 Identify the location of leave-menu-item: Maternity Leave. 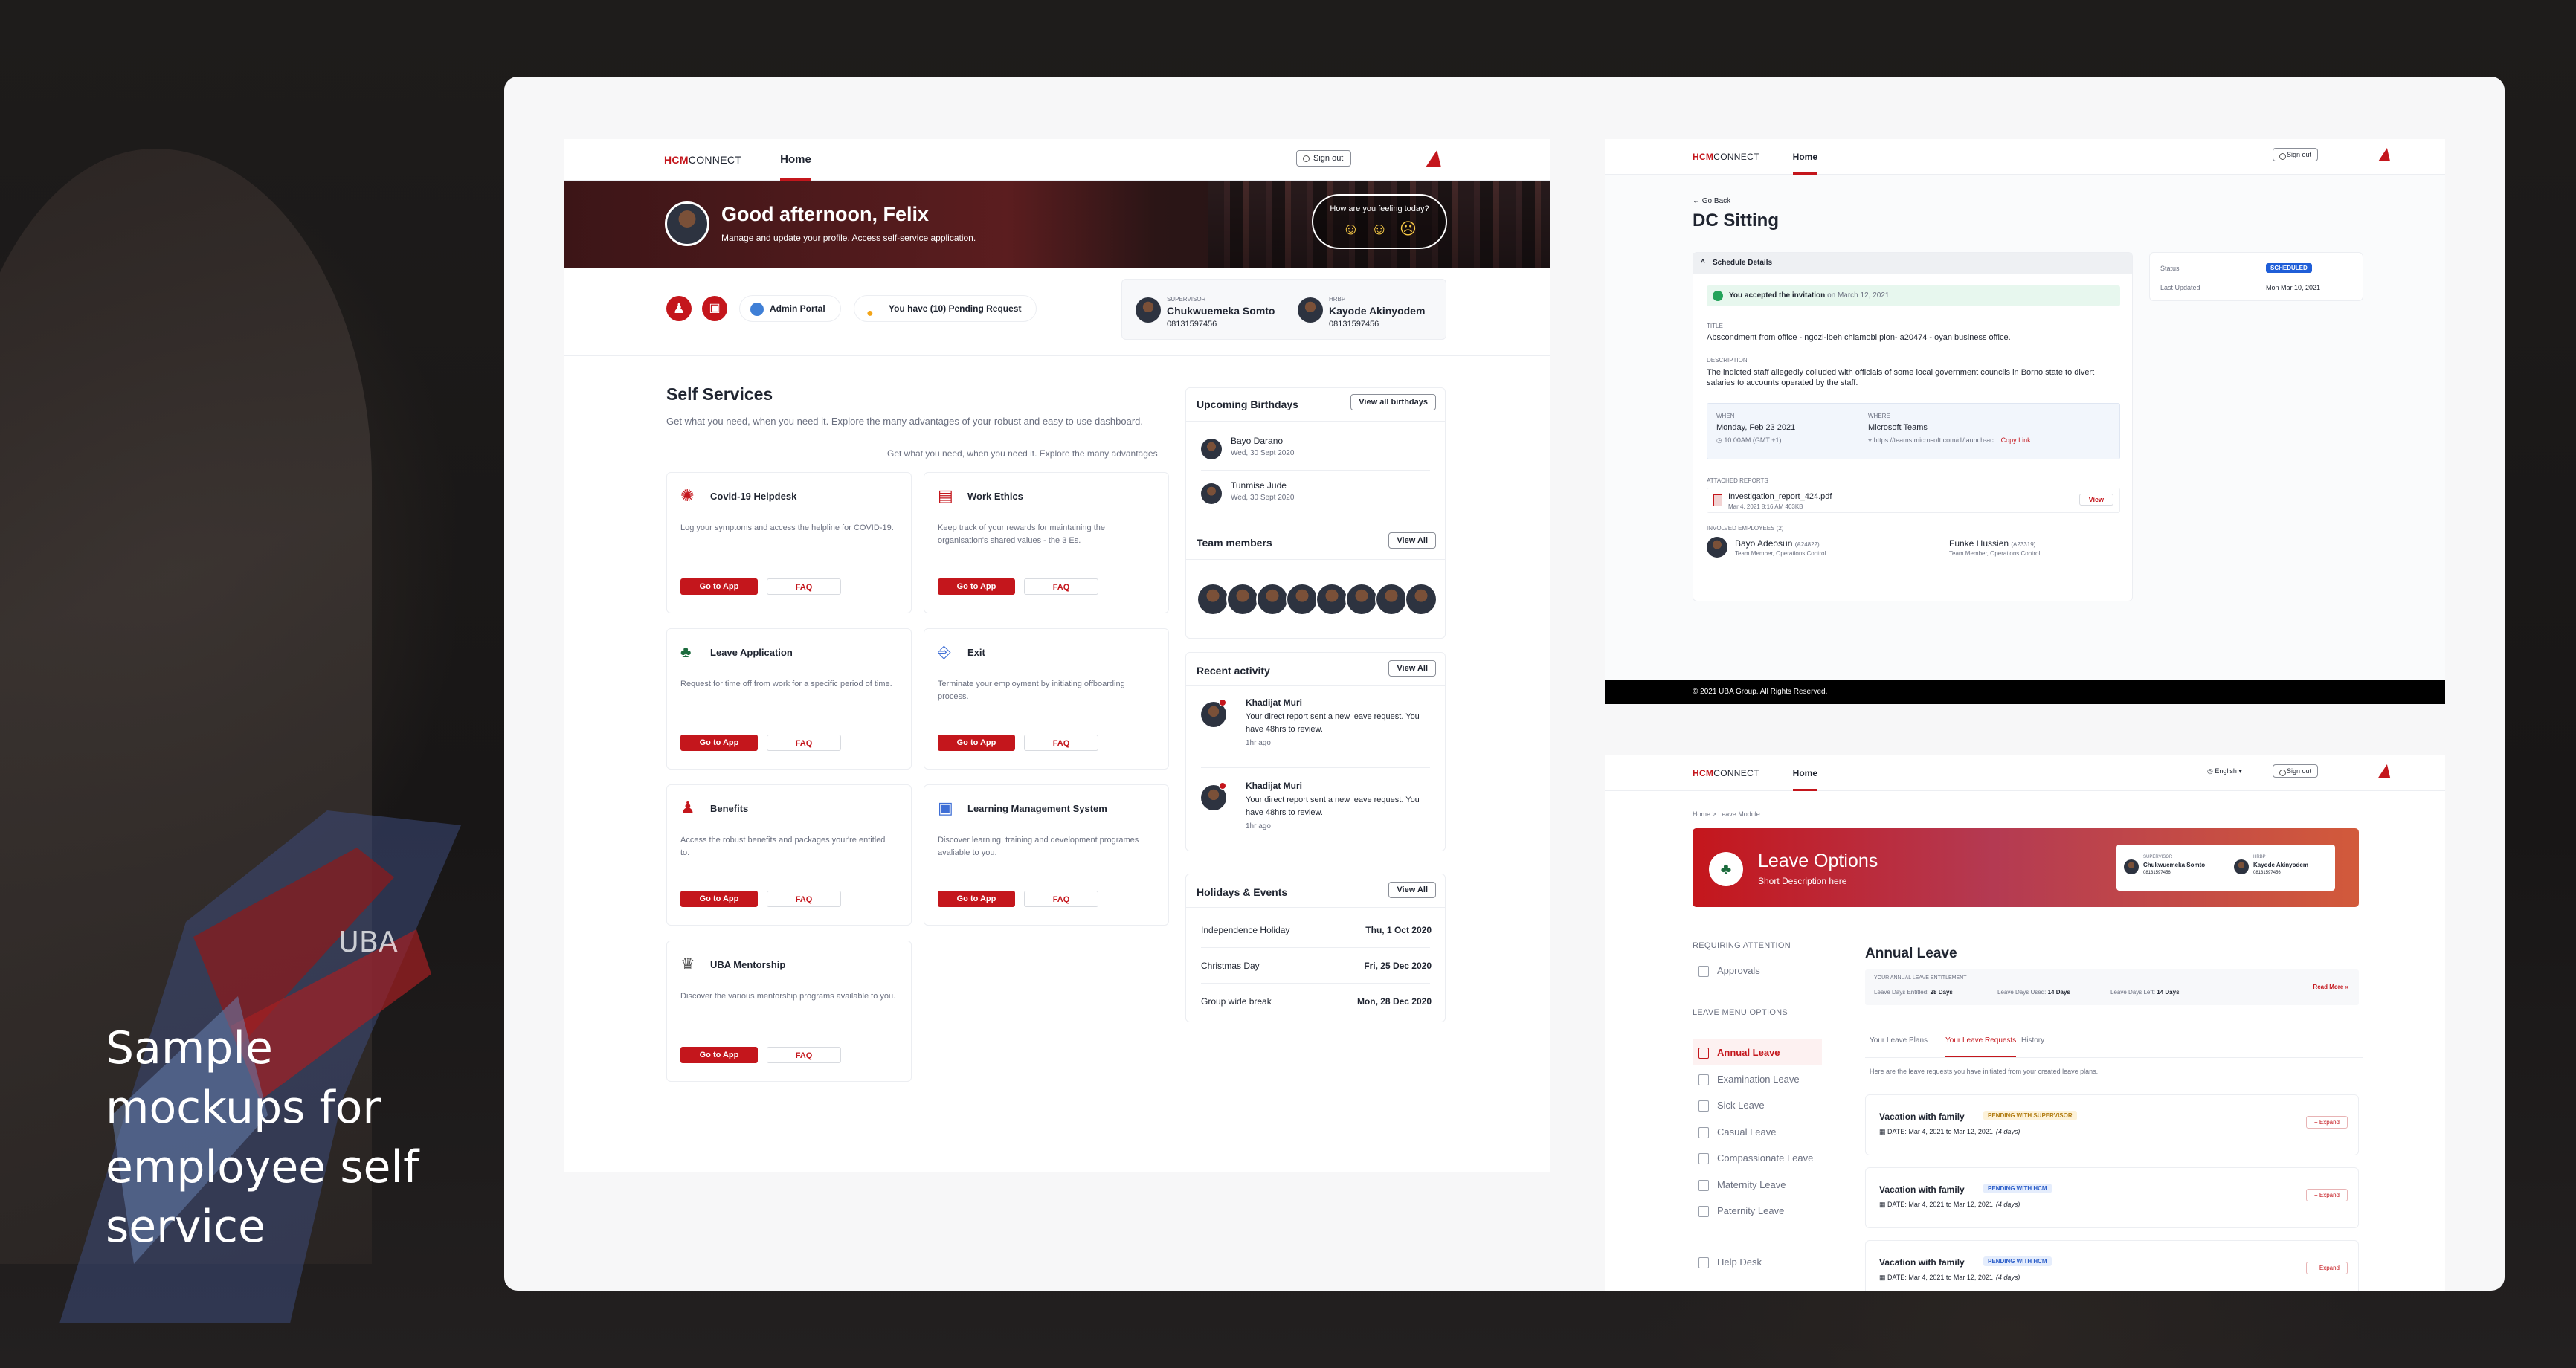
(1757, 1185).